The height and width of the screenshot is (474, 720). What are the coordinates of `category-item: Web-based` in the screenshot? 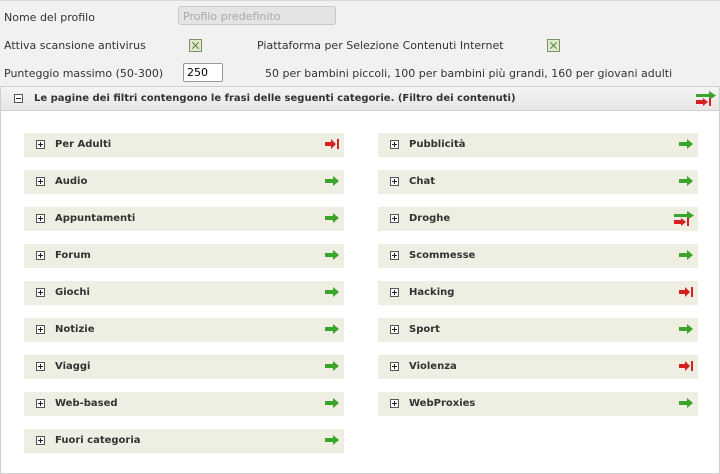 It's located at (184, 404).